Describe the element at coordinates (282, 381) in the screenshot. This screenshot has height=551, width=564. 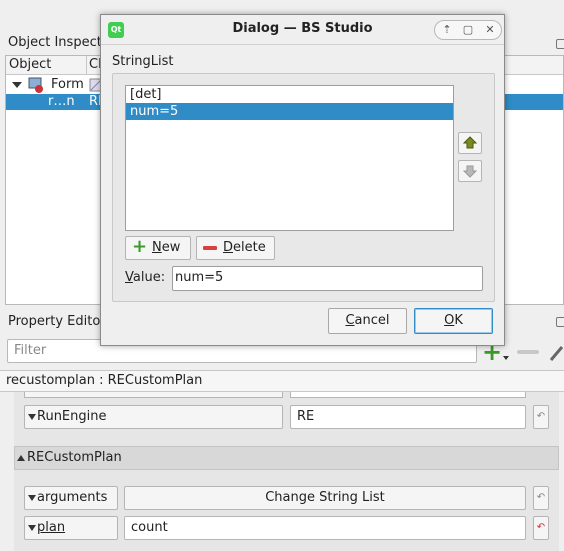
I see `property-editor-path: recustomplan : RECustomPlan` at that location.